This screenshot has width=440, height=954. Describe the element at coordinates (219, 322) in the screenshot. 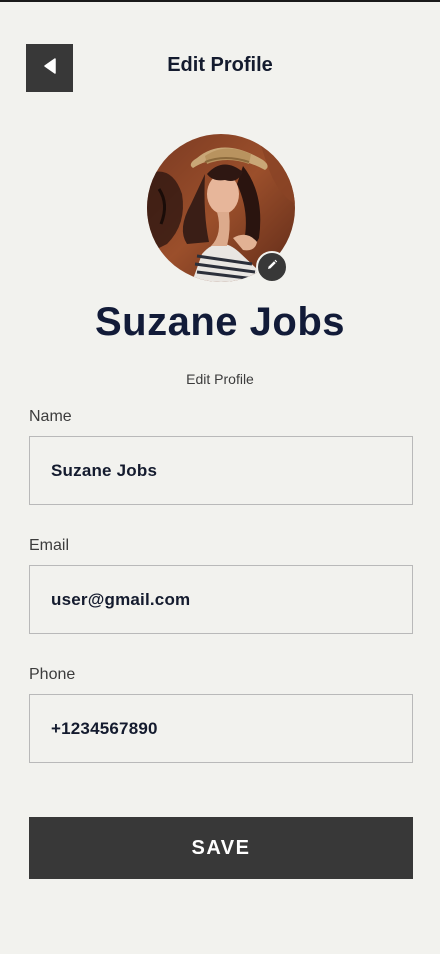

I see `profile-name: Suzane Jobs` at that location.